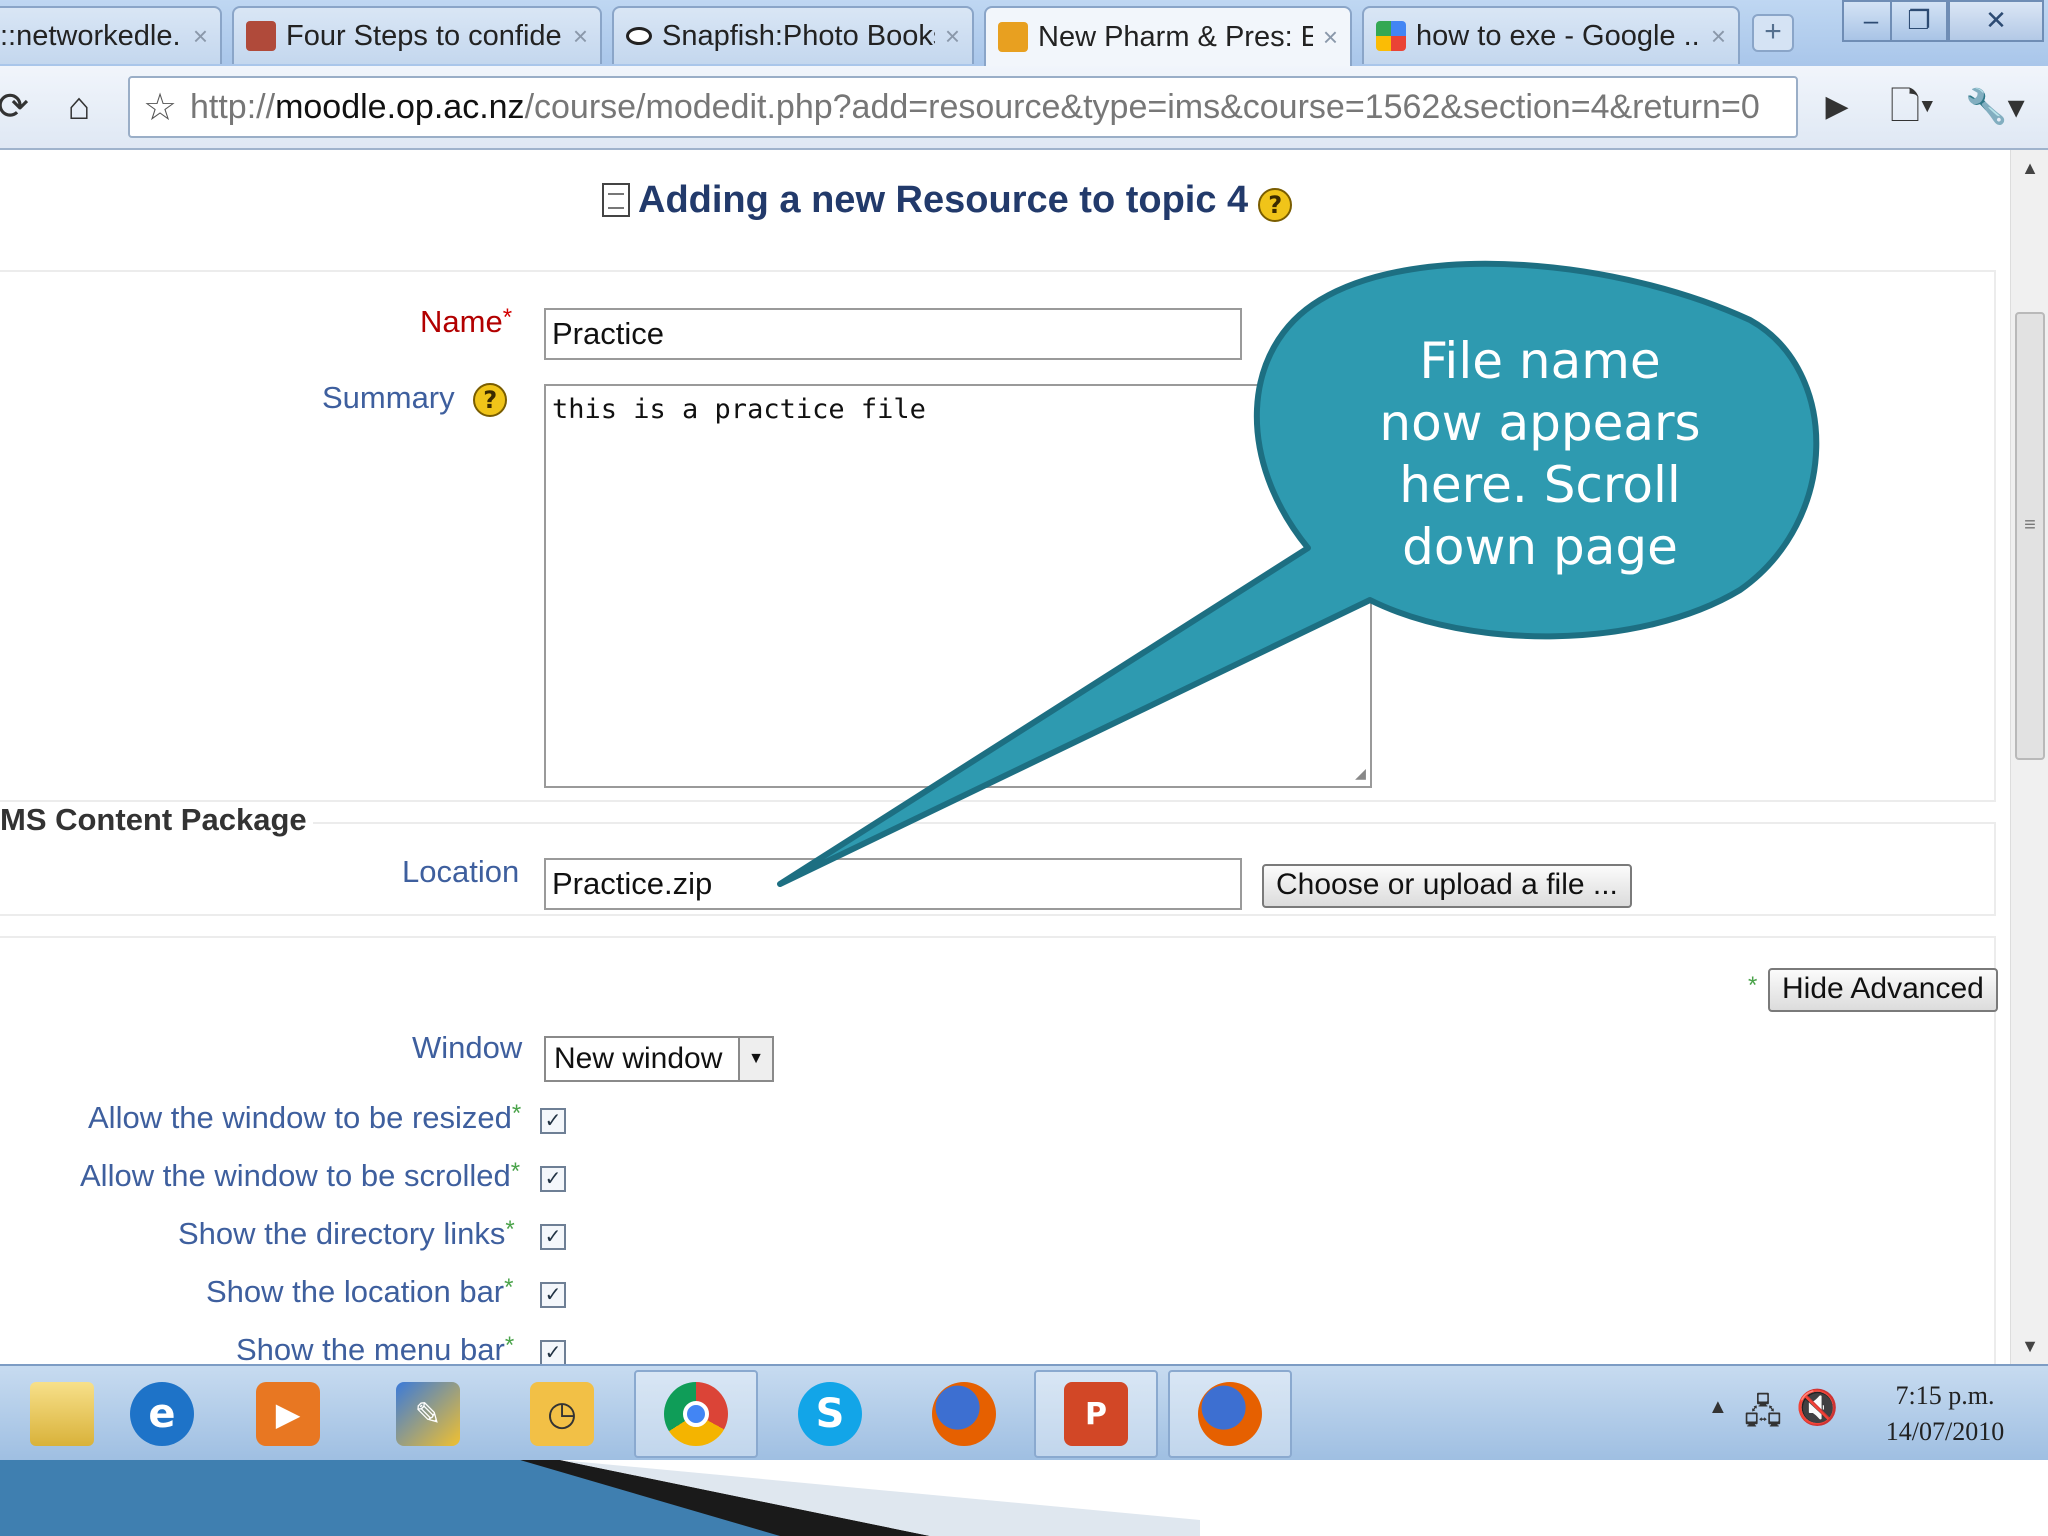  What do you see at coordinates (798, 35) in the screenshot?
I see `tab-label: Snapfish:Photo Books` at bounding box center [798, 35].